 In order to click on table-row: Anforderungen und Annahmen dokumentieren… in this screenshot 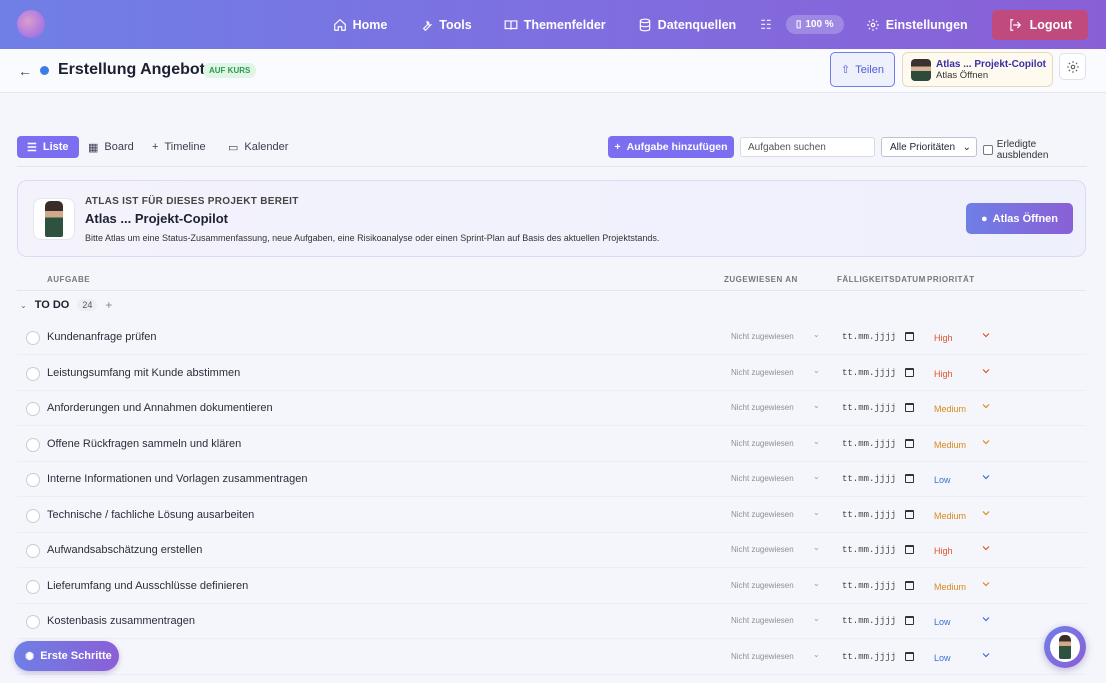, I will do `click(551, 408)`.